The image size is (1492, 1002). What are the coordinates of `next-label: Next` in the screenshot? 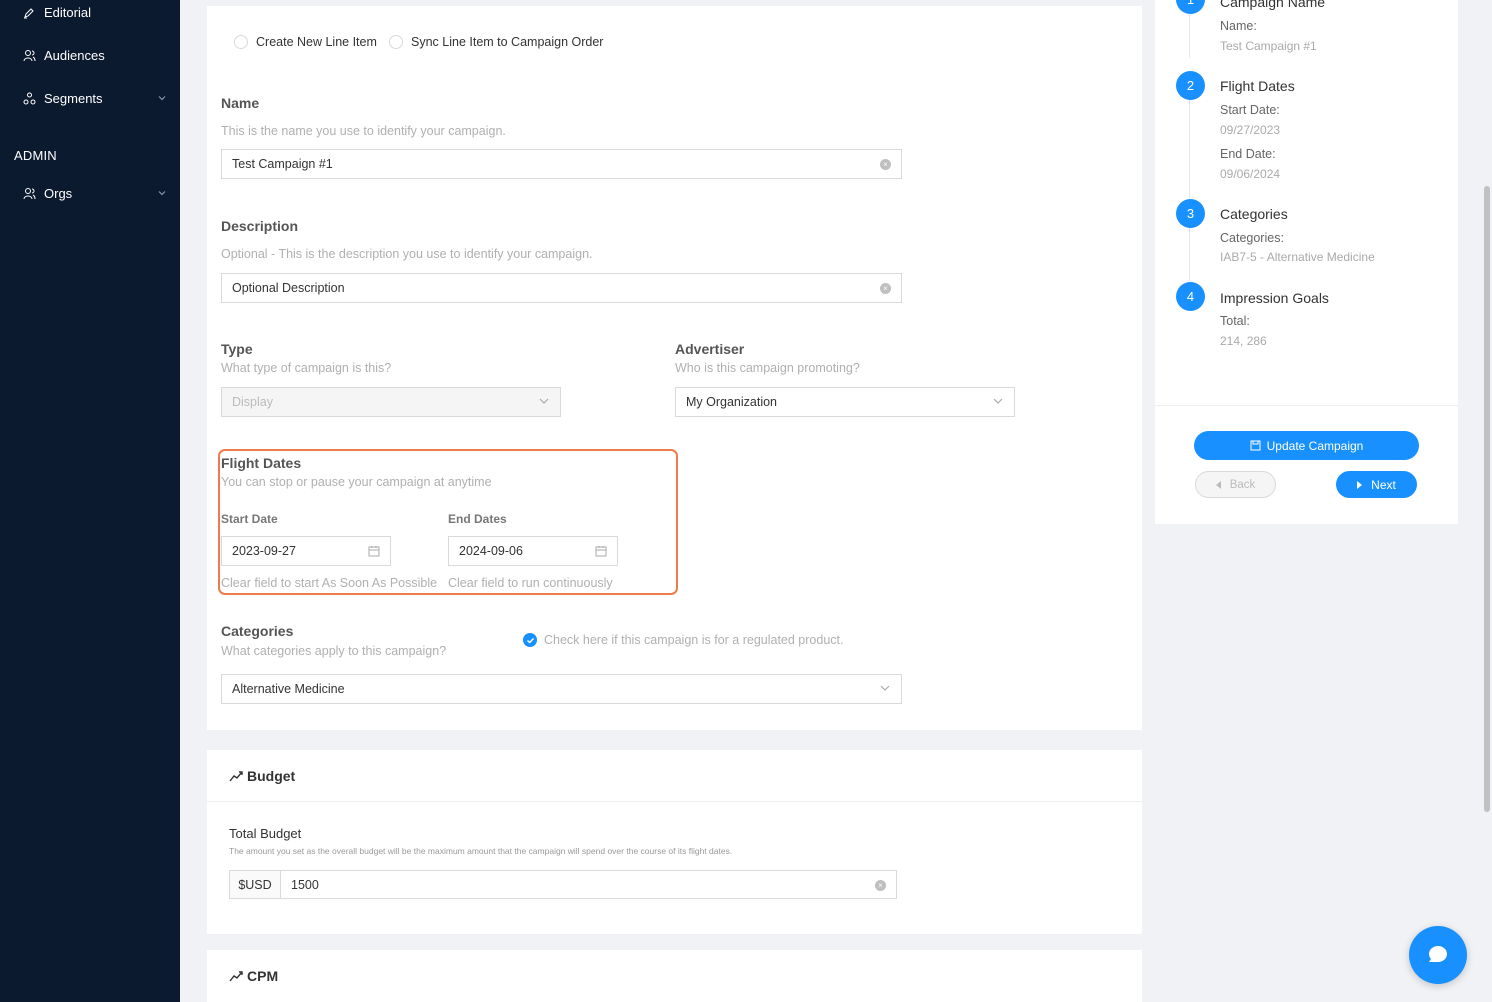 It's located at (1383, 484).